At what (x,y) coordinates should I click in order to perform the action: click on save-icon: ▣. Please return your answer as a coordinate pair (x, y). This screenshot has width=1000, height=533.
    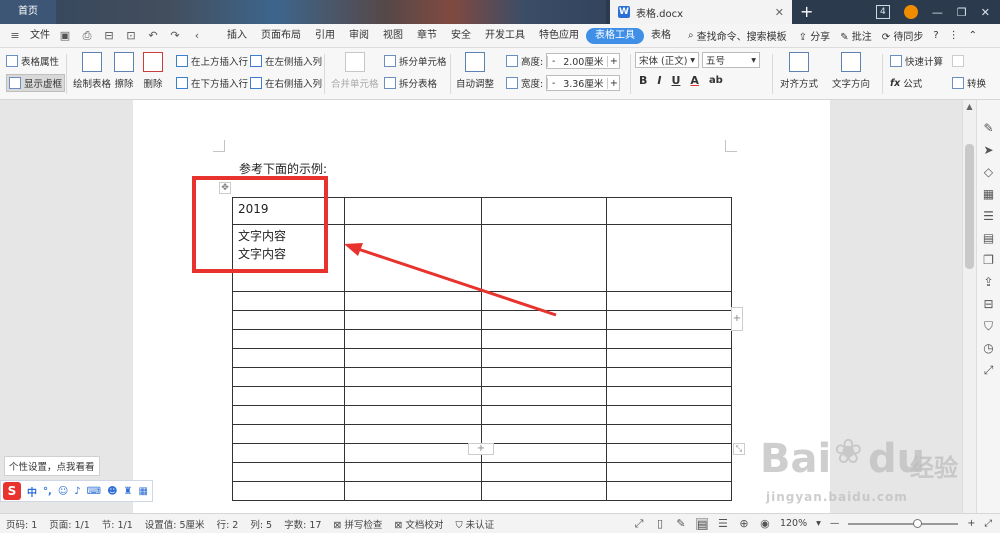
    Looking at the image, I should click on (65, 36).